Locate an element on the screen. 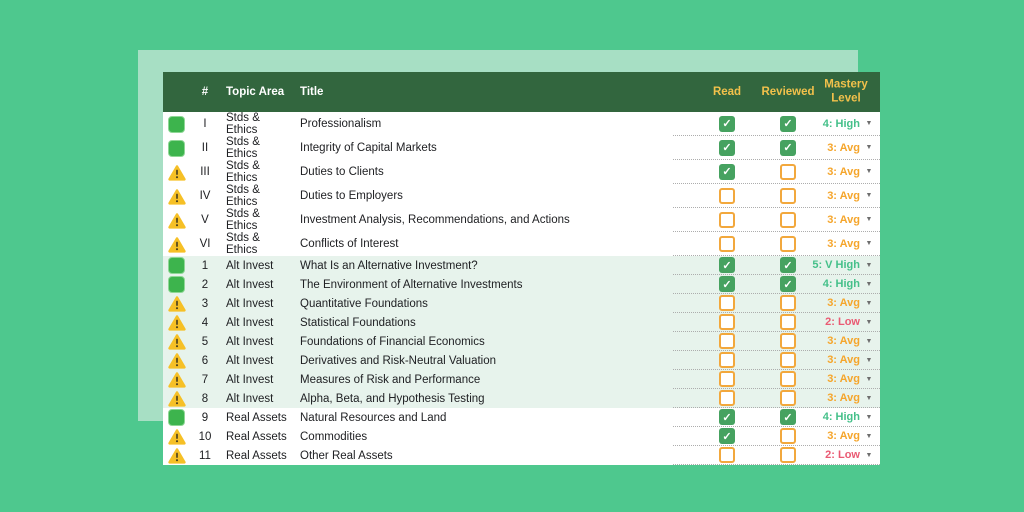 The width and height of the screenshot is (1024, 512). row-number: 2 is located at coordinates (205, 284).